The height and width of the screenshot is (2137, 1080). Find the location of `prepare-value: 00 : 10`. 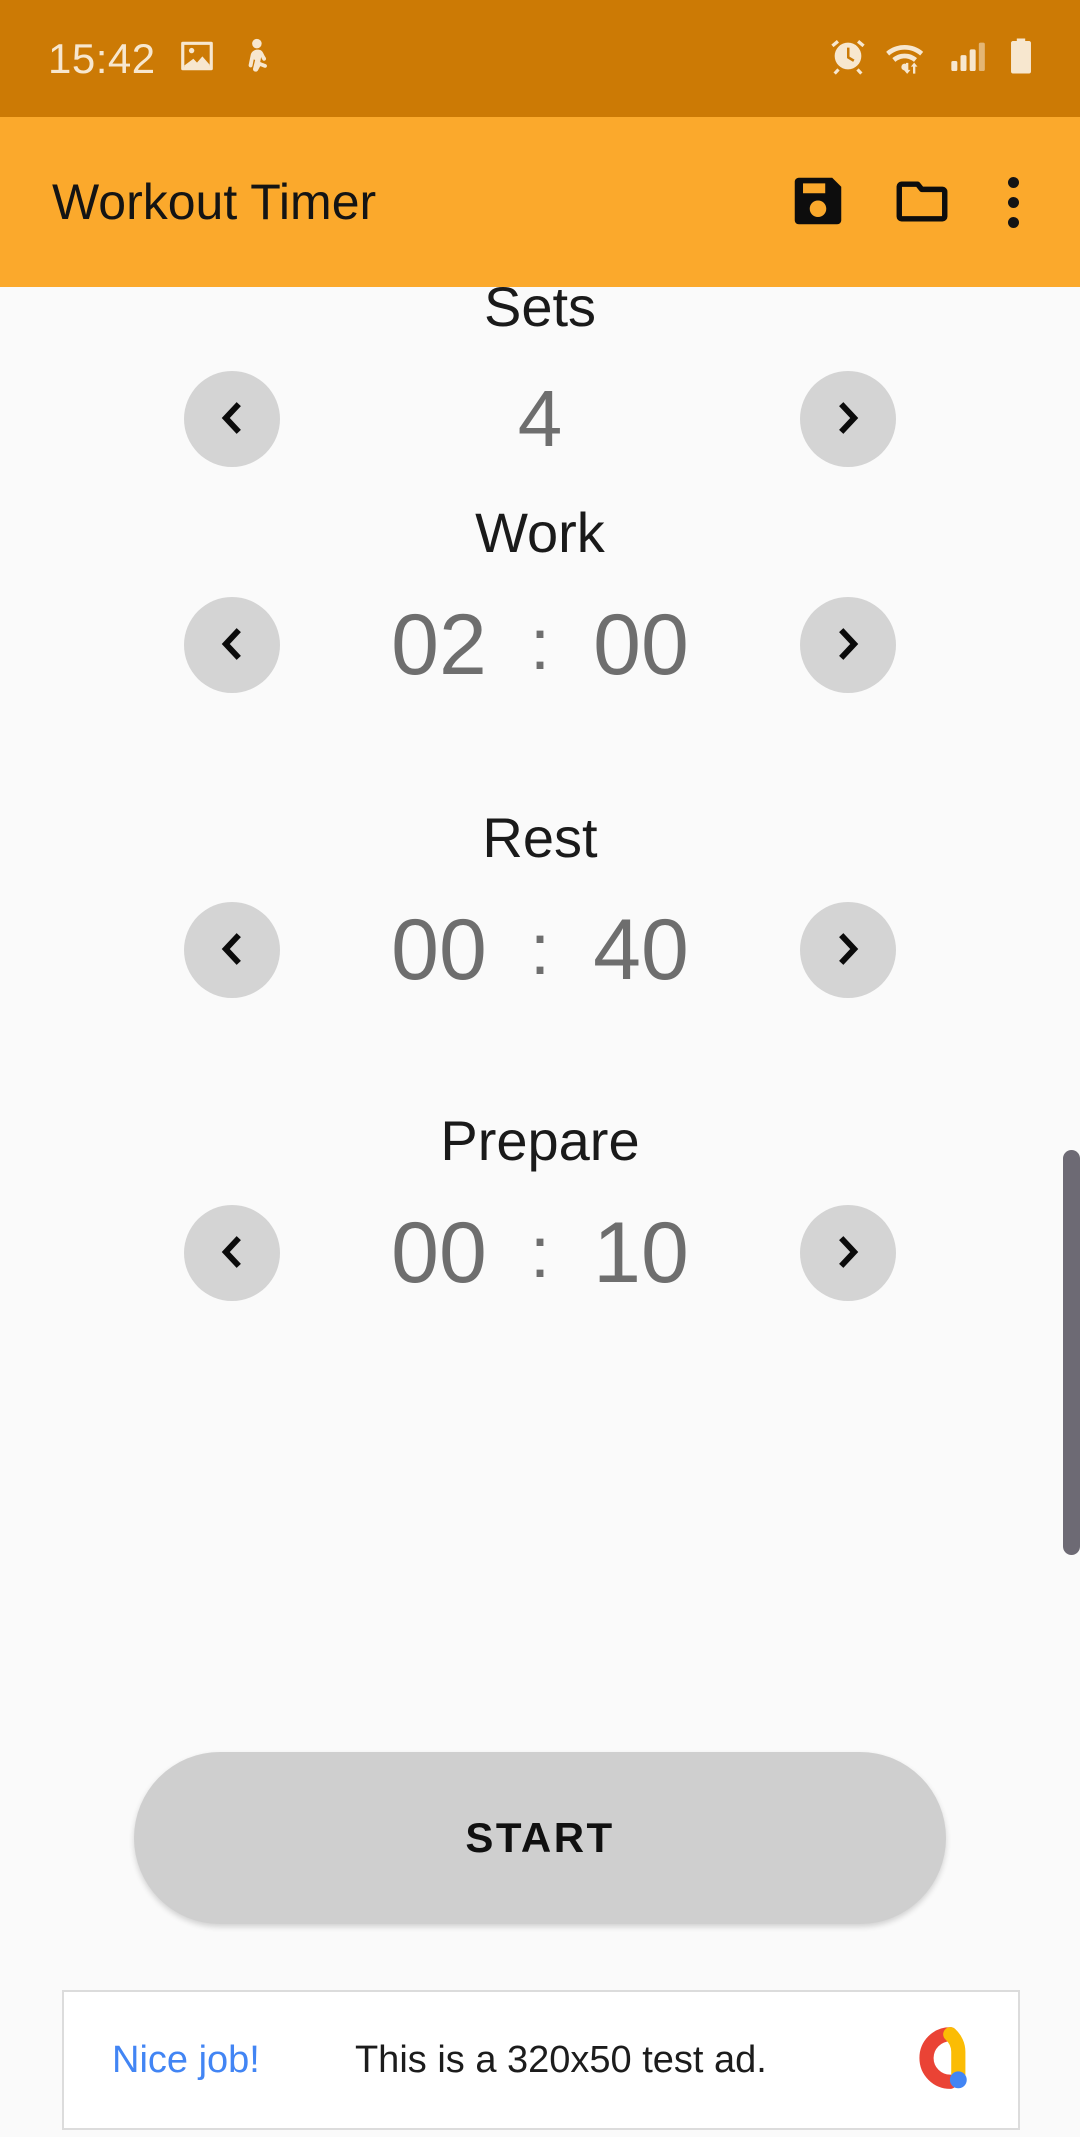

prepare-value: 00 : 10 is located at coordinates (540, 1253).